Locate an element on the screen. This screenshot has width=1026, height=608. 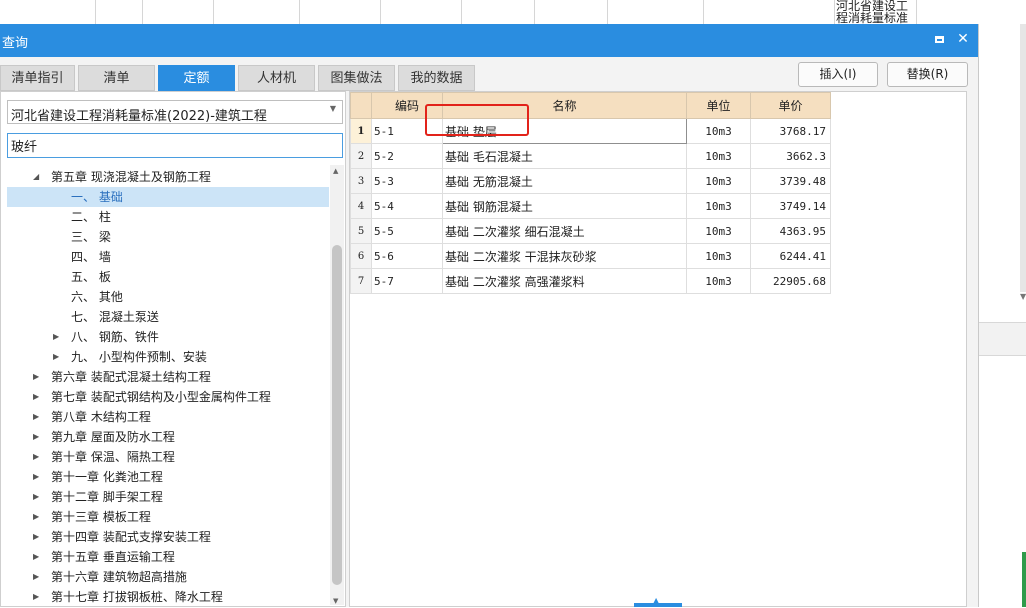
search-input is located at coordinates (175, 145).